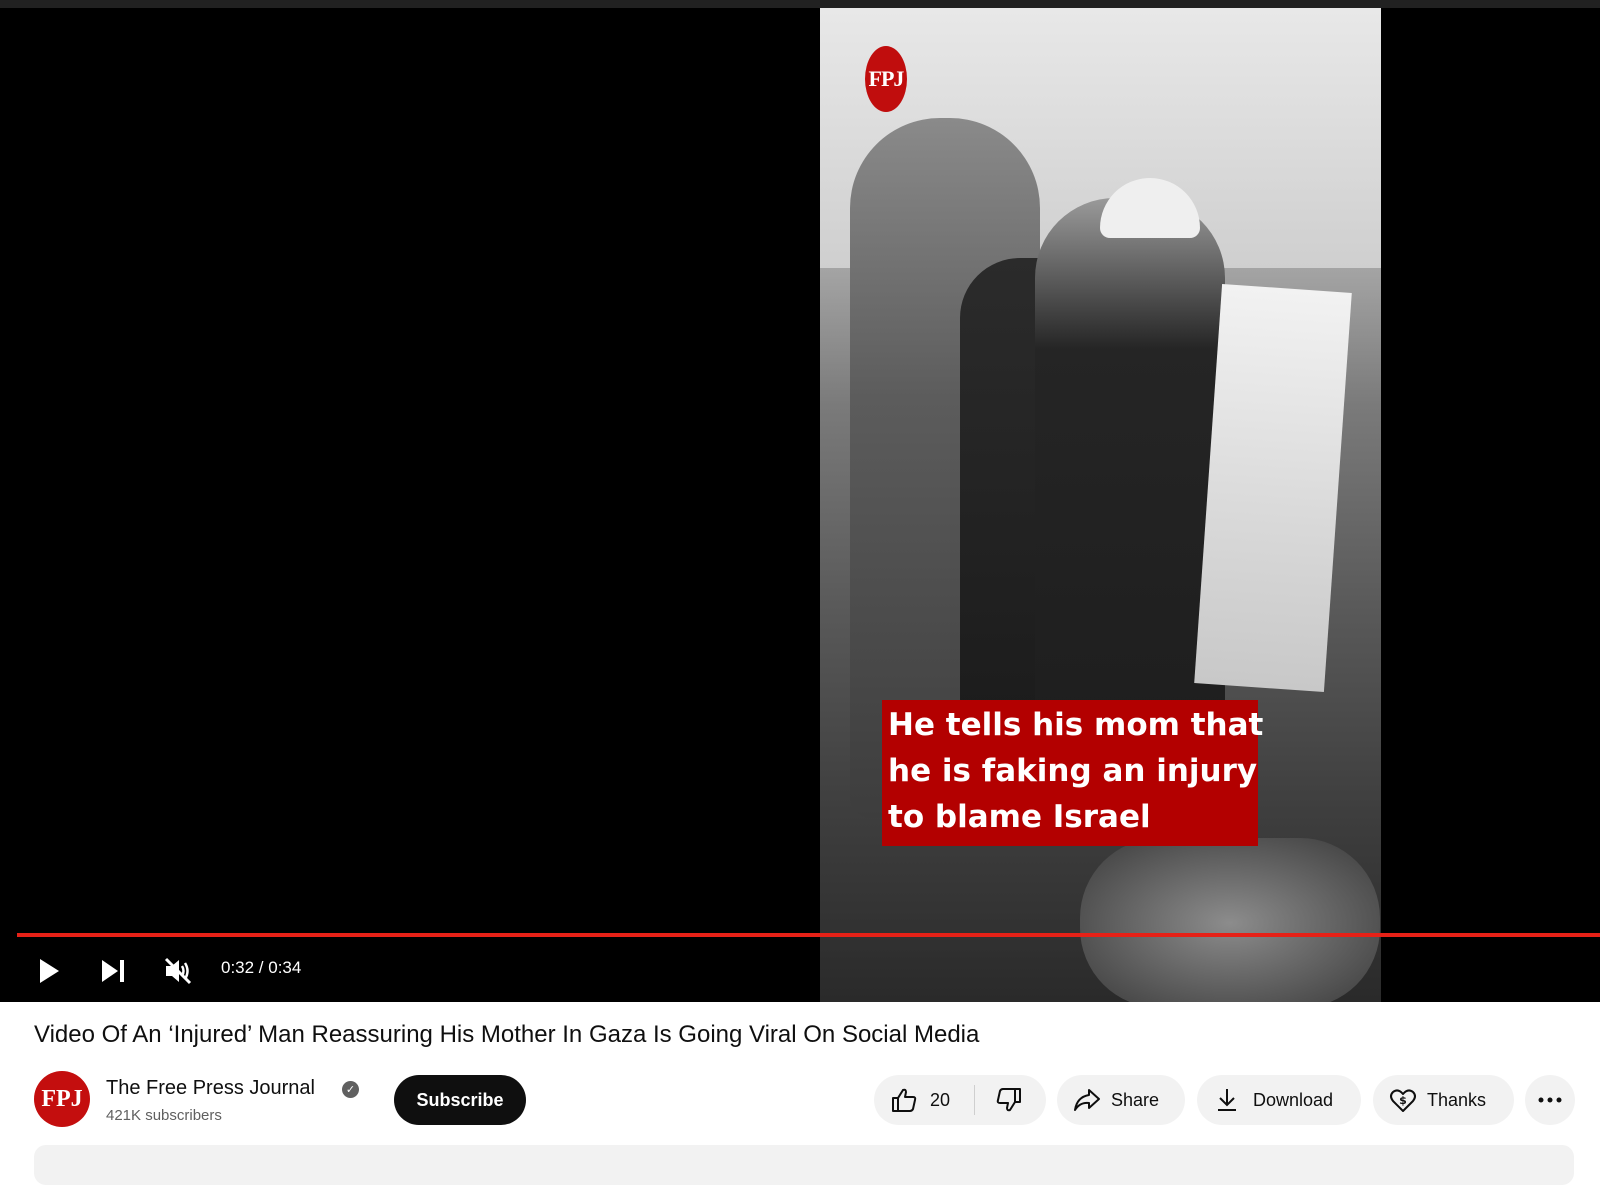 The image size is (1600, 1185). I want to click on like-divider, so click(974, 1100).